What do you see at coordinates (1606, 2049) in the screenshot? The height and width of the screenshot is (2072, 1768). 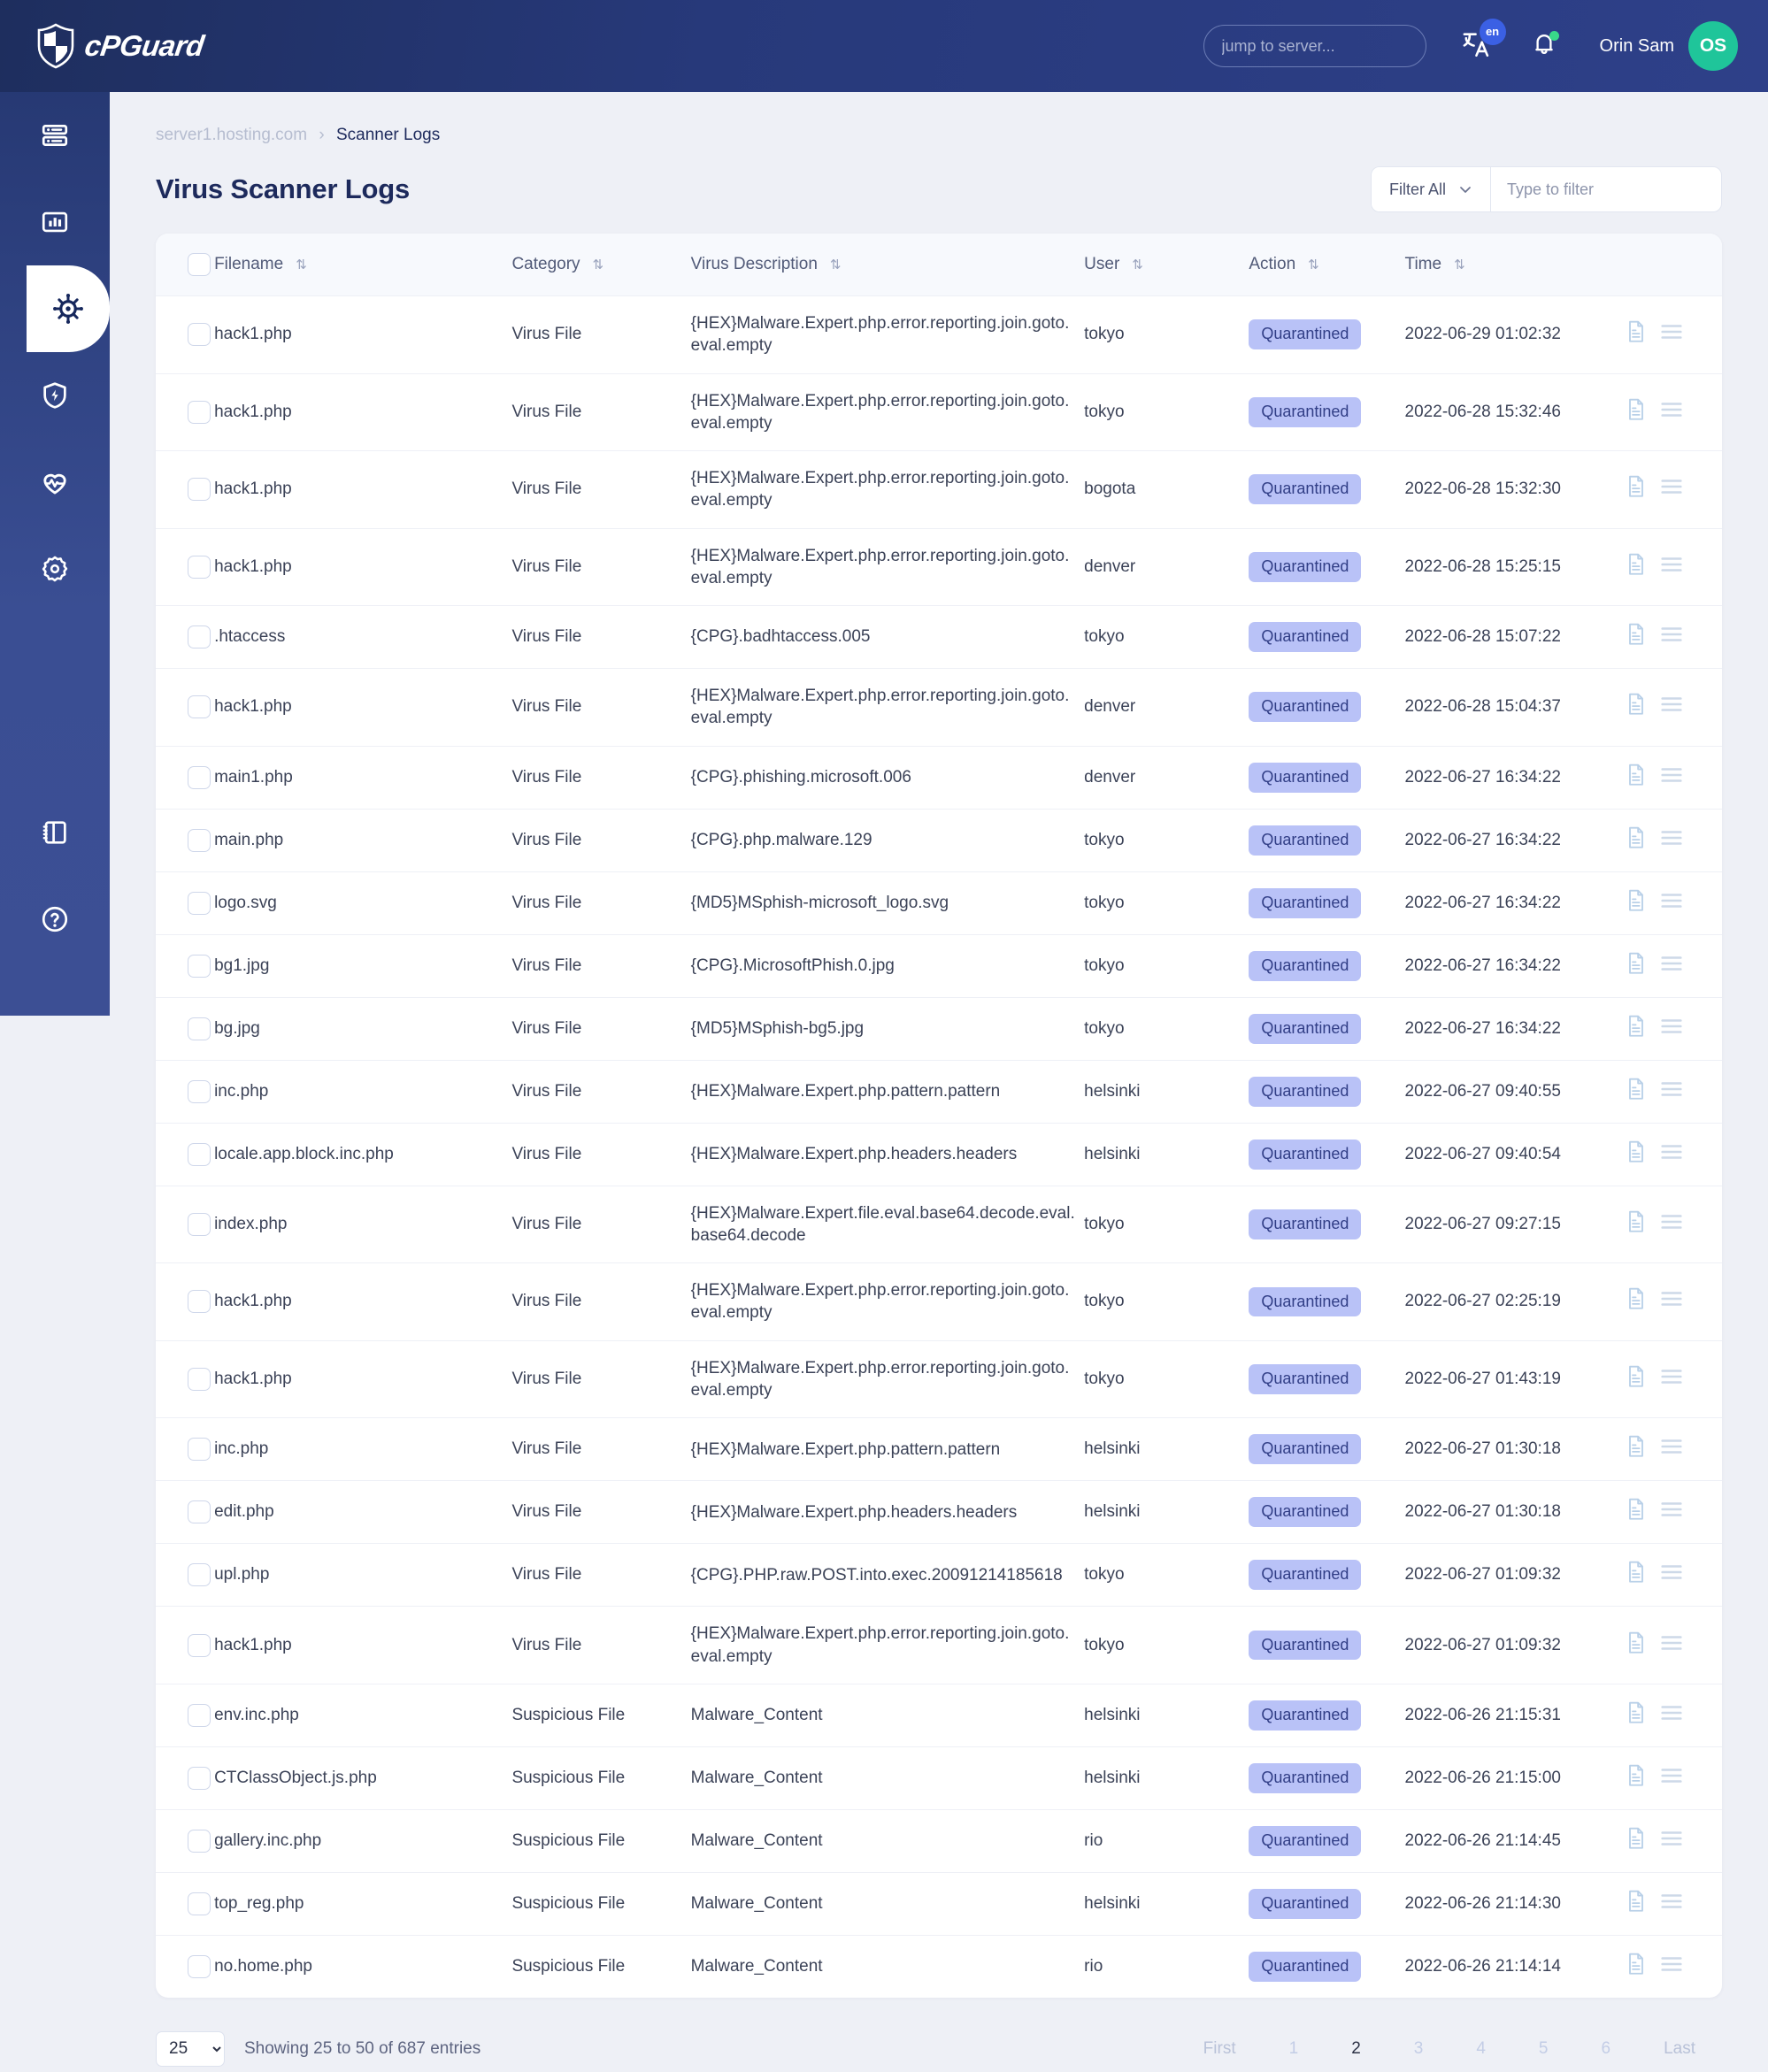 I see `pagination-6: 6` at bounding box center [1606, 2049].